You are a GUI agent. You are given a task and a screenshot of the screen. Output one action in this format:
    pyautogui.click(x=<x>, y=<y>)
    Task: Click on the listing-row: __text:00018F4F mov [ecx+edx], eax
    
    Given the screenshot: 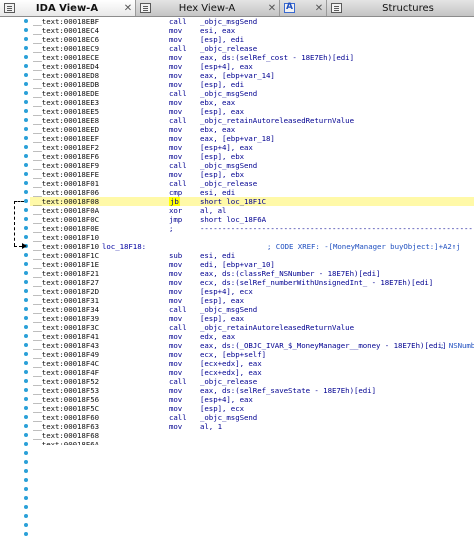 What is the action you would take?
    pyautogui.click(x=252, y=372)
    